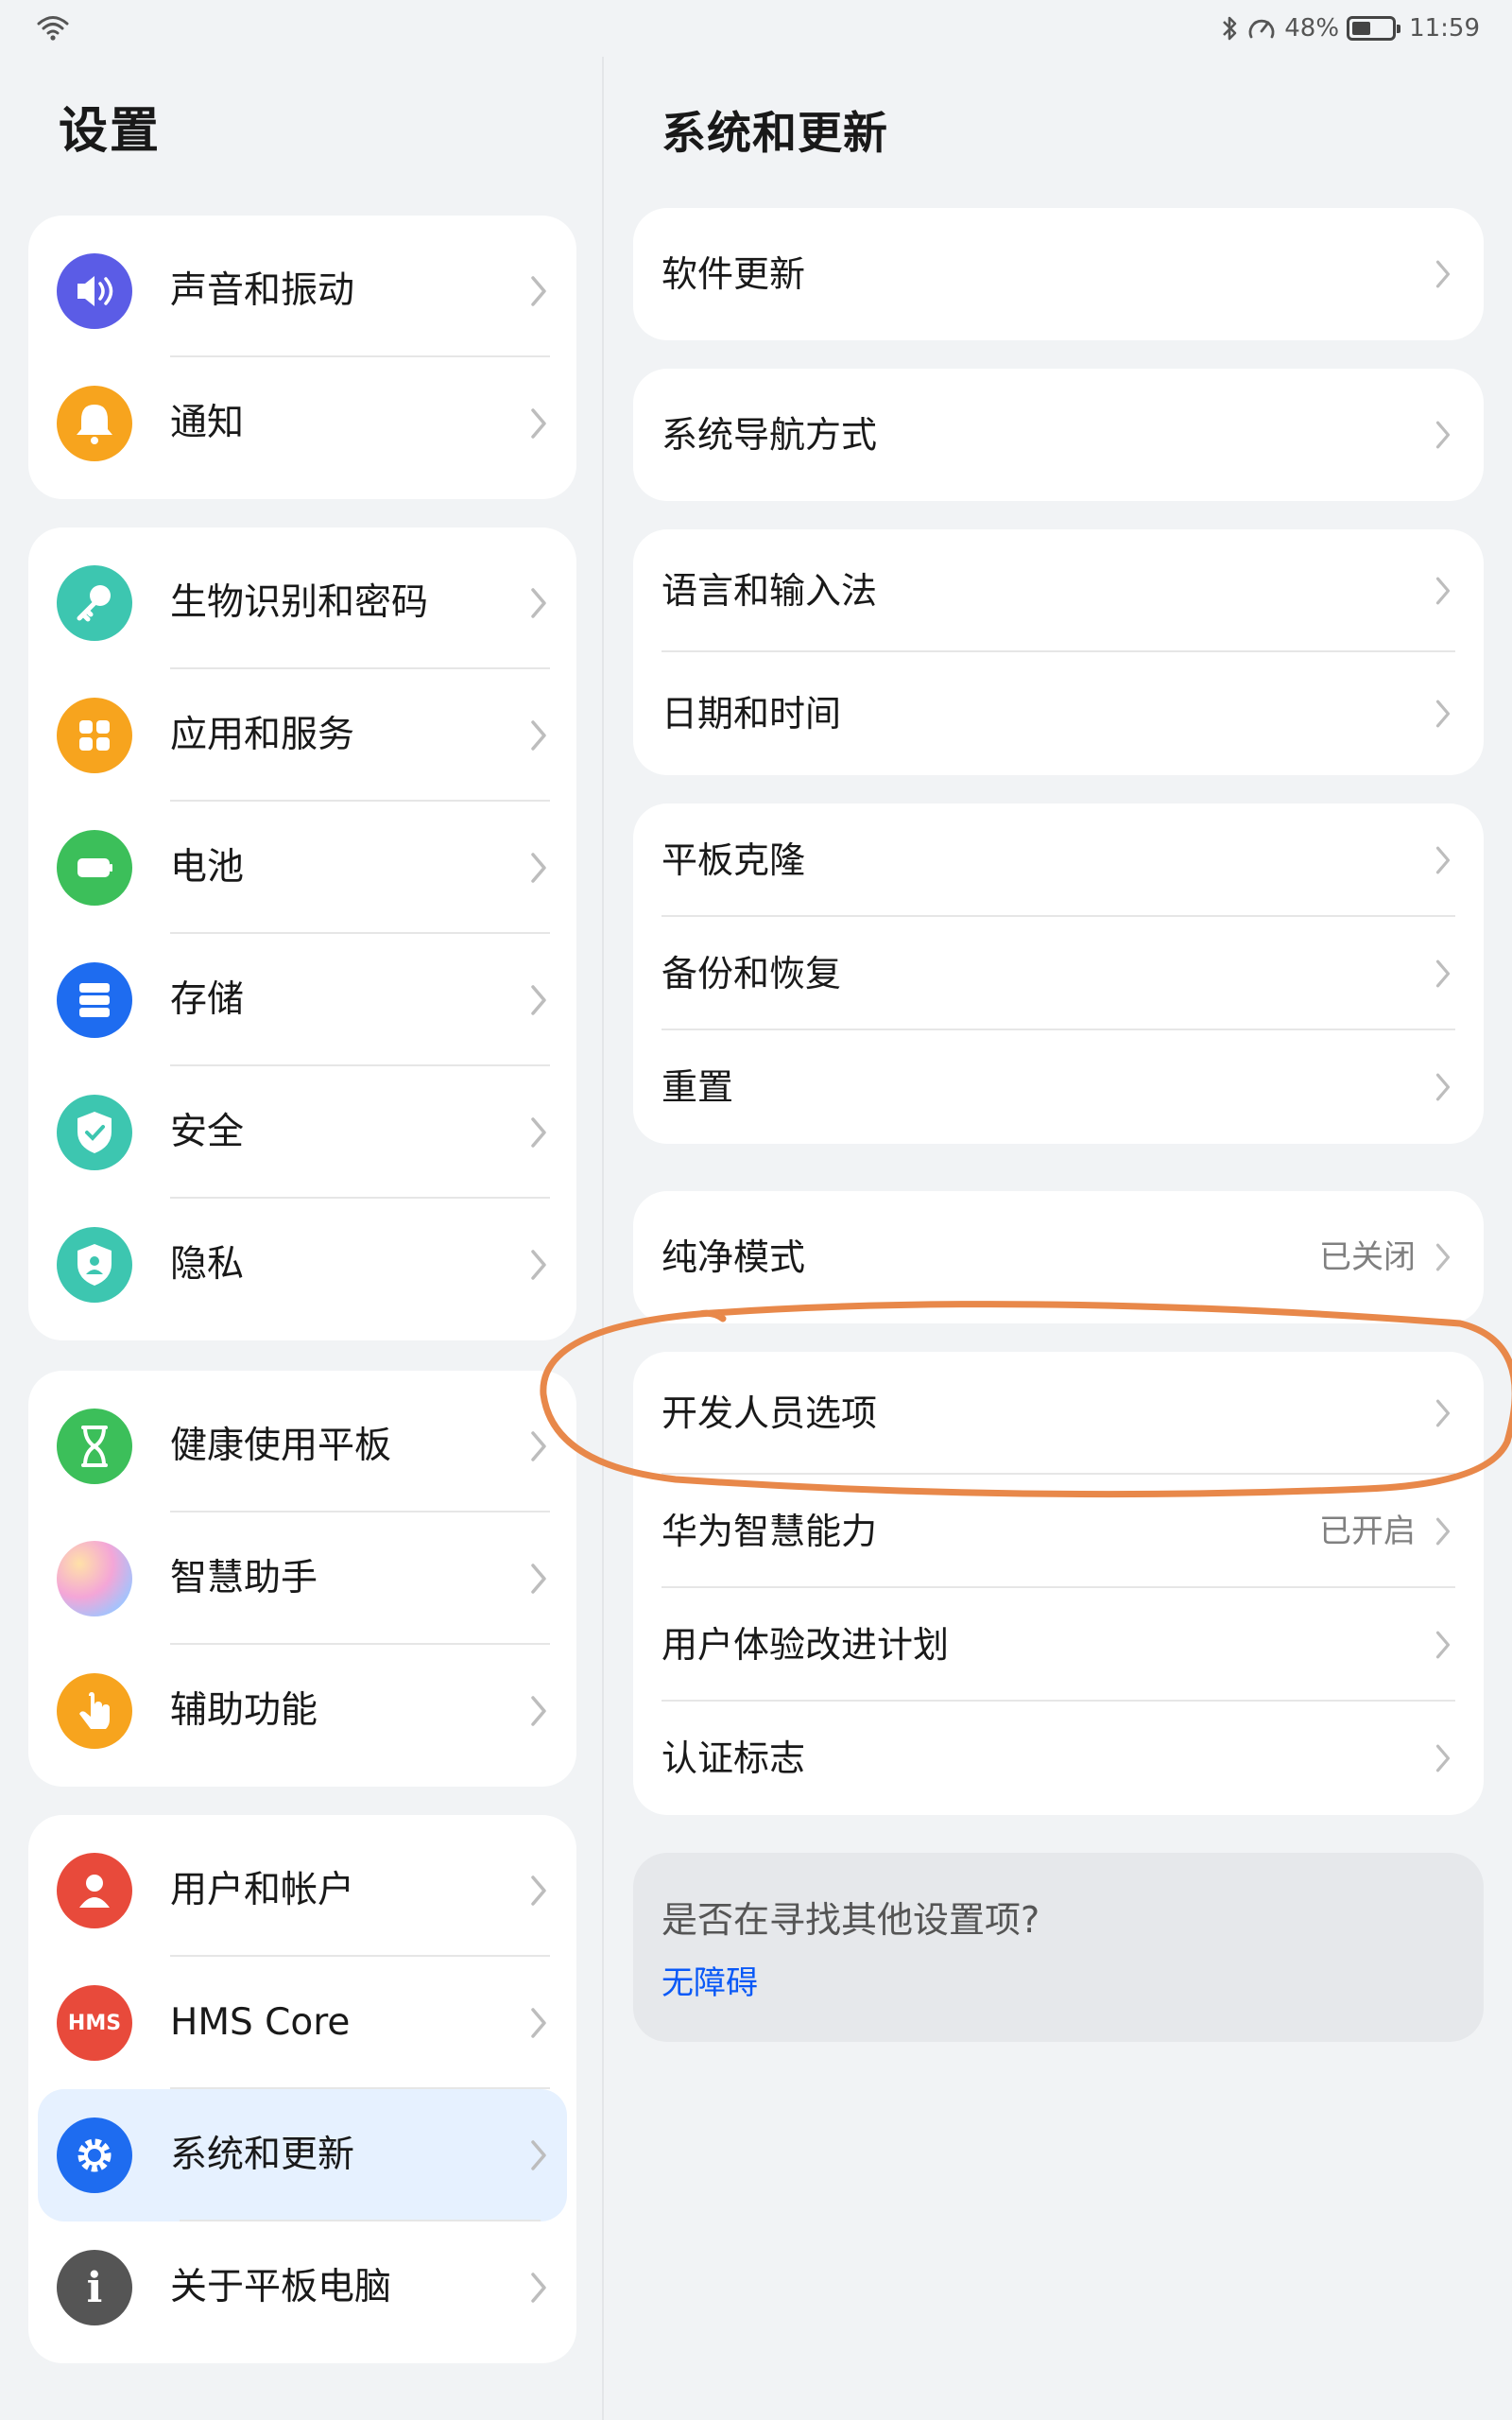 Image resolution: width=1512 pixels, height=2420 pixels. I want to click on other-settings-question: 是否在寻找其他设置项?, so click(851, 1920).